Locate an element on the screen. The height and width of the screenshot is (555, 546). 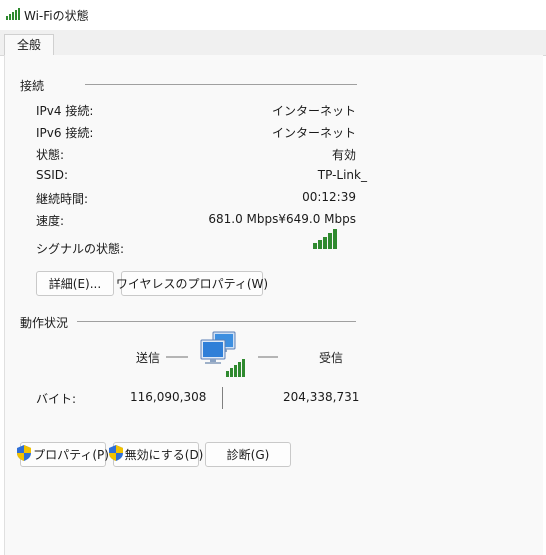
properties-button-label: プロパティ(P) is located at coordinates (71, 455).